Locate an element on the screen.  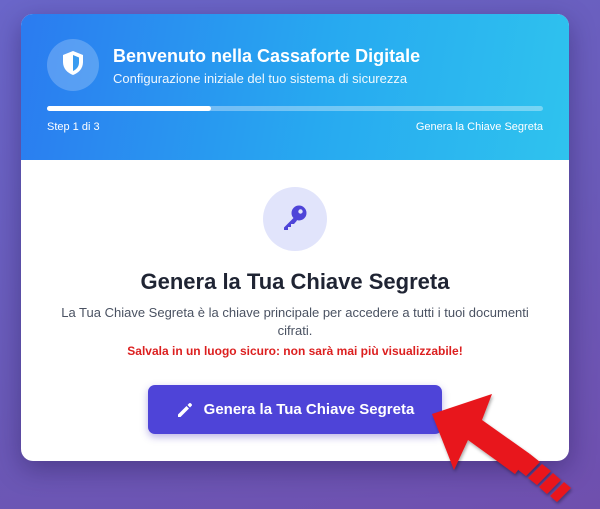
shield-icon is located at coordinates (73, 65).